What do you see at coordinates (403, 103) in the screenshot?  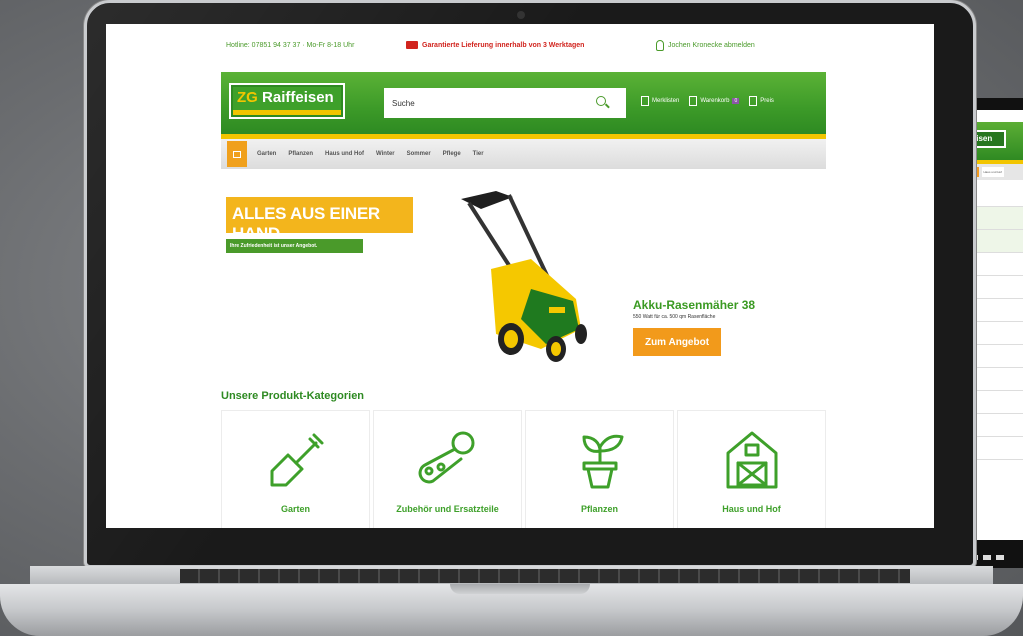 I see `search-placeholder: Suche` at bounding box center [403, 103].